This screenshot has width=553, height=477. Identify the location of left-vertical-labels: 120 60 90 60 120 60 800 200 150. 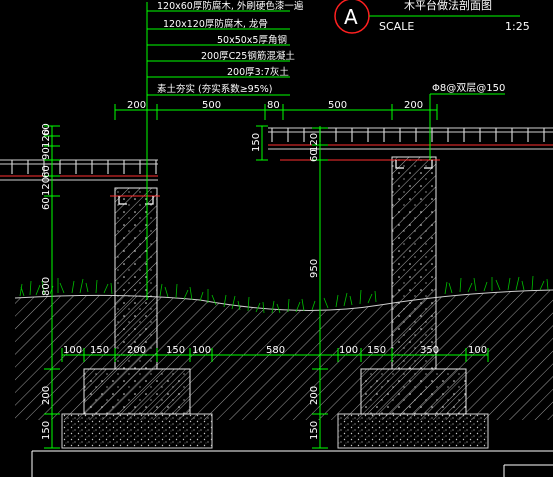
(46, 281).